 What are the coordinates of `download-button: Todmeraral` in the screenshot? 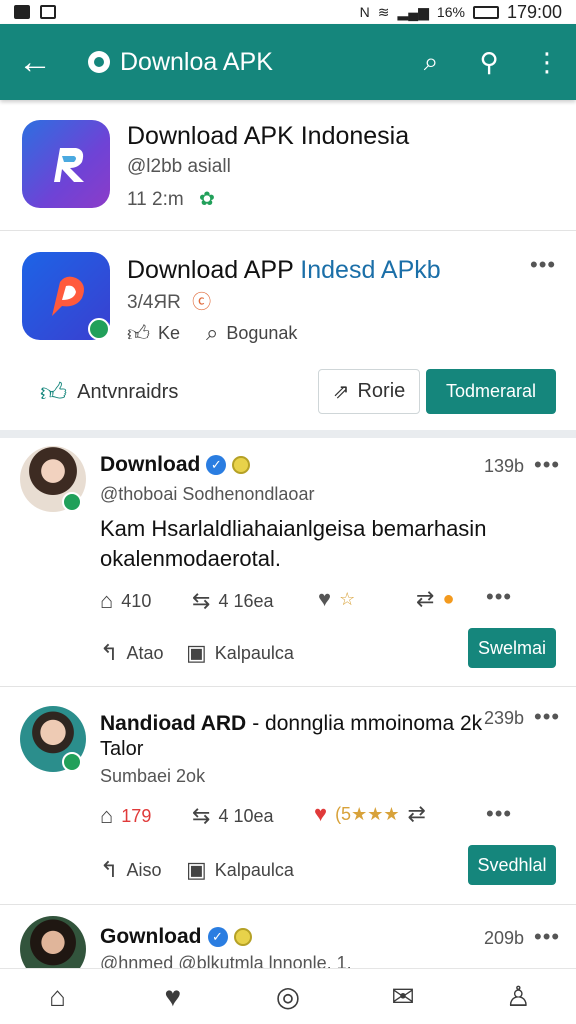 It's located at (491, 391).